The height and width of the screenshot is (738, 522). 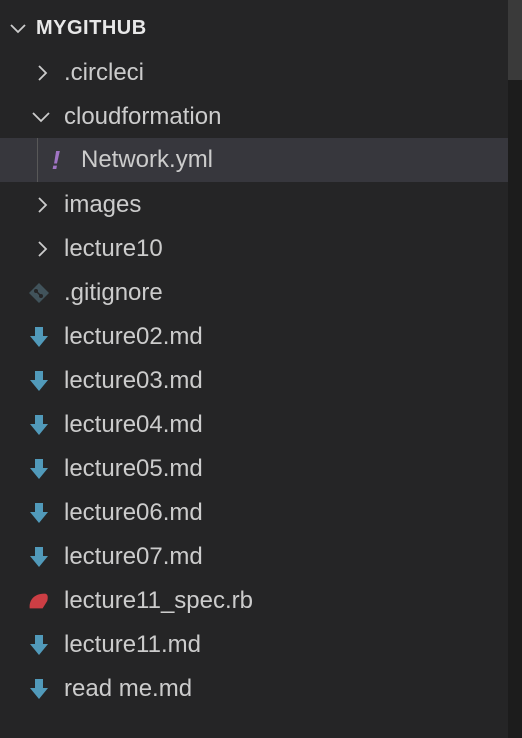 I want to click on git-icon, so click(x=39, y=293).